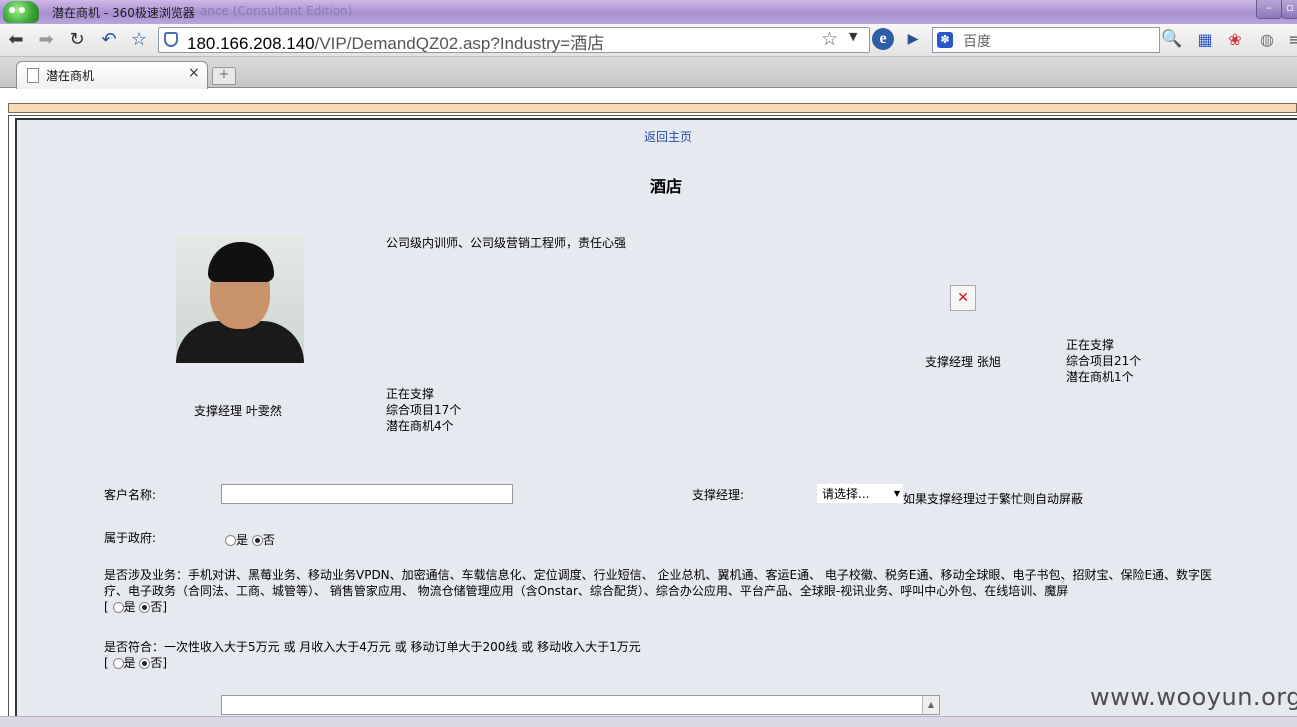 This screenshot has height=727, width=1297. Describe the element at coordinates (156, 607) in the screenshot. I see `biz-no-label: 否` at that location.